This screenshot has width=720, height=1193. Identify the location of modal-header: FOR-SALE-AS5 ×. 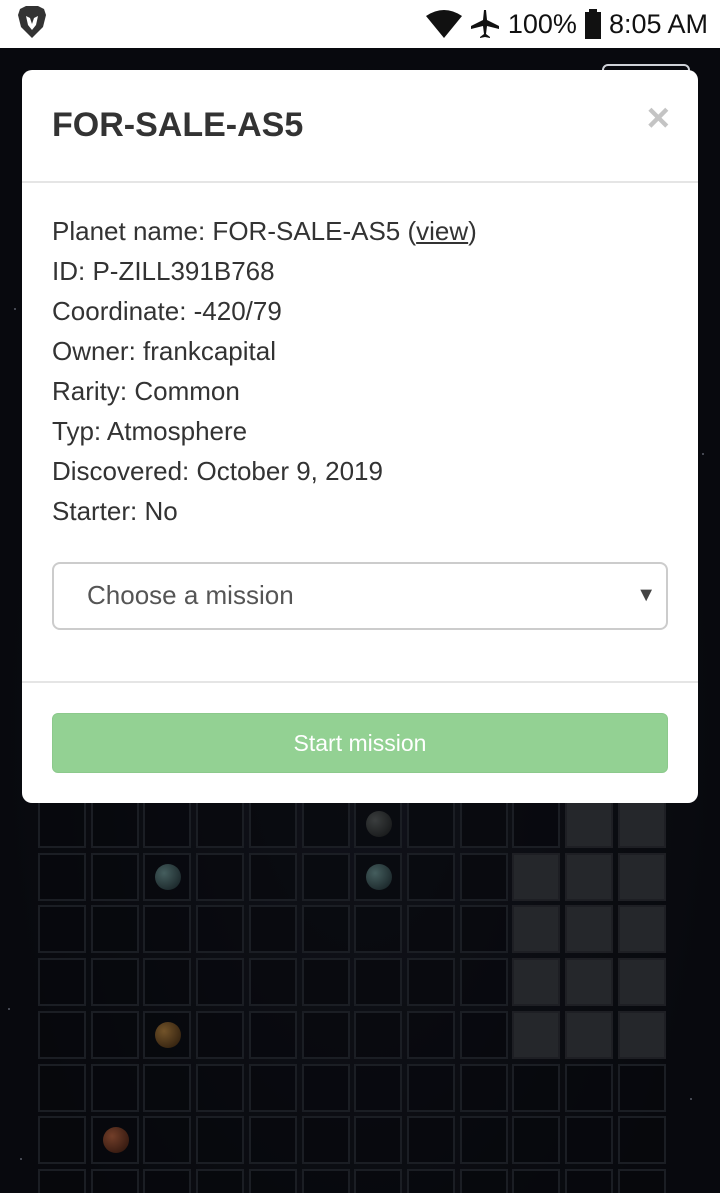
(360, 126).